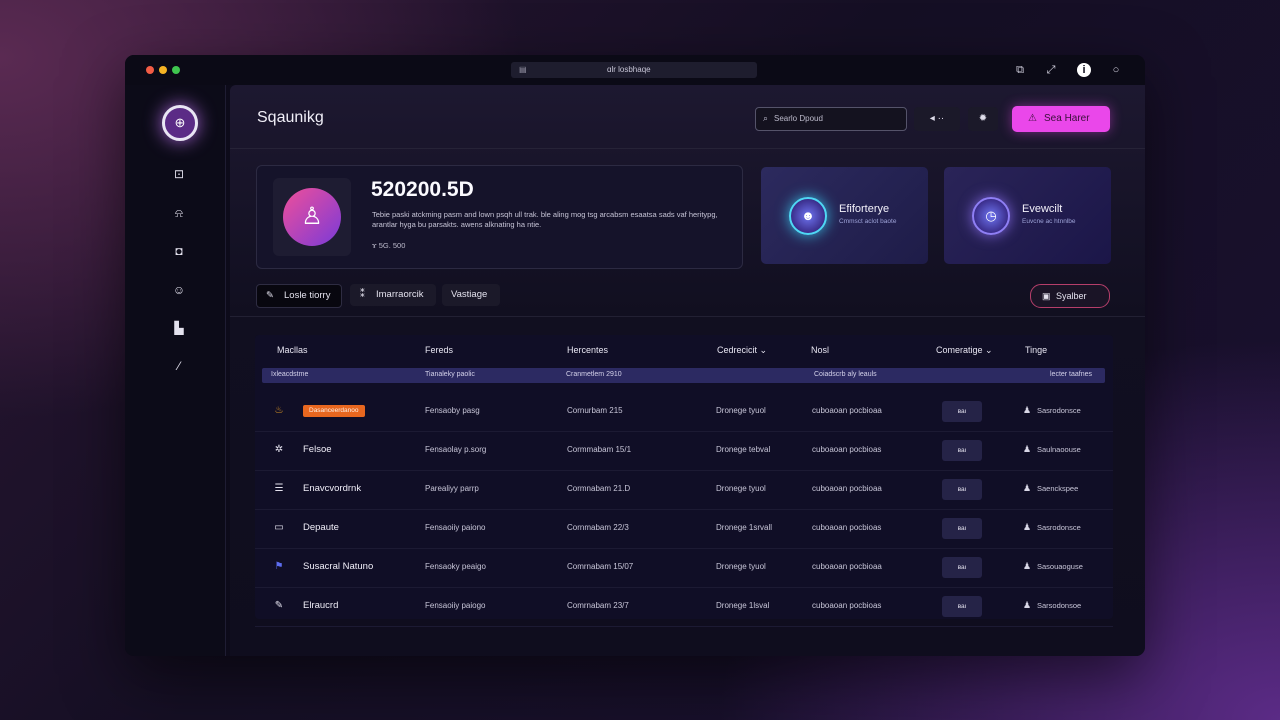 This screenshot has width=1280, height=720. What do you see at coordinates (742, 350) in the screenshot?
I see `column-header: Cedrecicit ⌄` at bounding box center [742, 350].